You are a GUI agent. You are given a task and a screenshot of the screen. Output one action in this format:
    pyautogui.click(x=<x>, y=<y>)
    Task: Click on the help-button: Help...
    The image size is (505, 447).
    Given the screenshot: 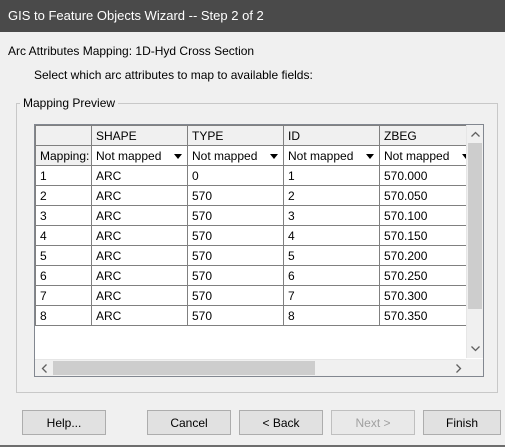 What is the action you would take?
    pyautogui.click(x=64, y=422)
    